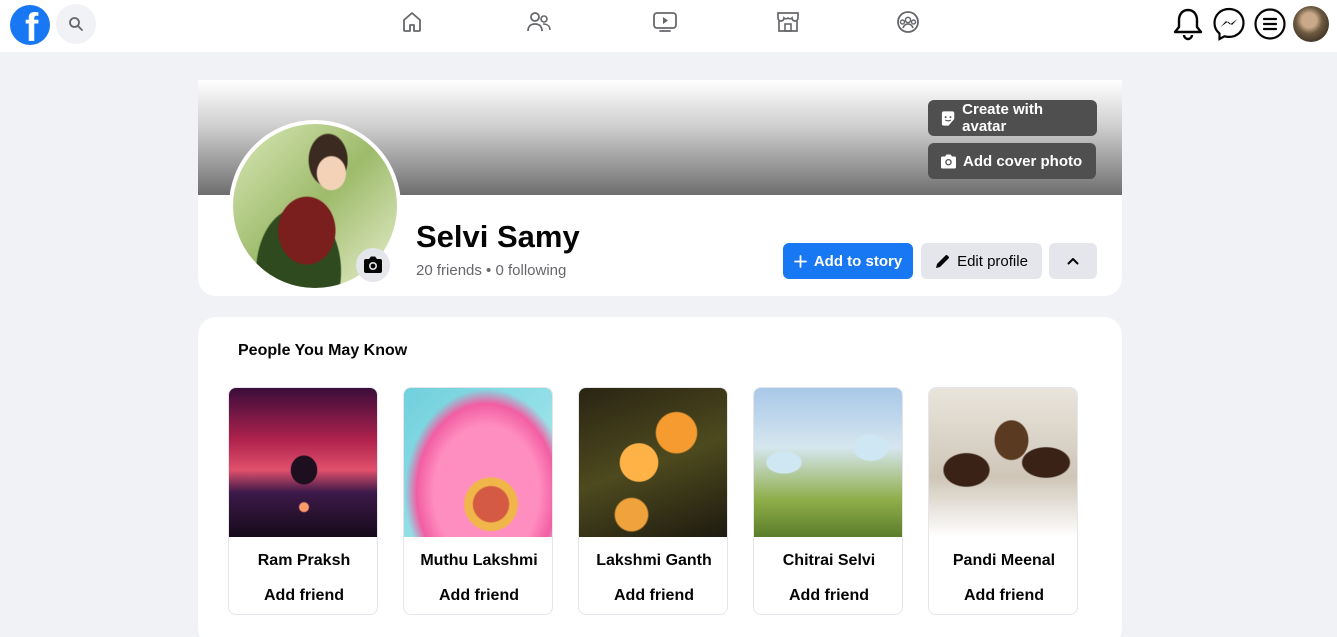 Image resolution: width=1337 pixels, height=637 pixels. I want to click on notifications-bell-icon, so click(1188, 24).